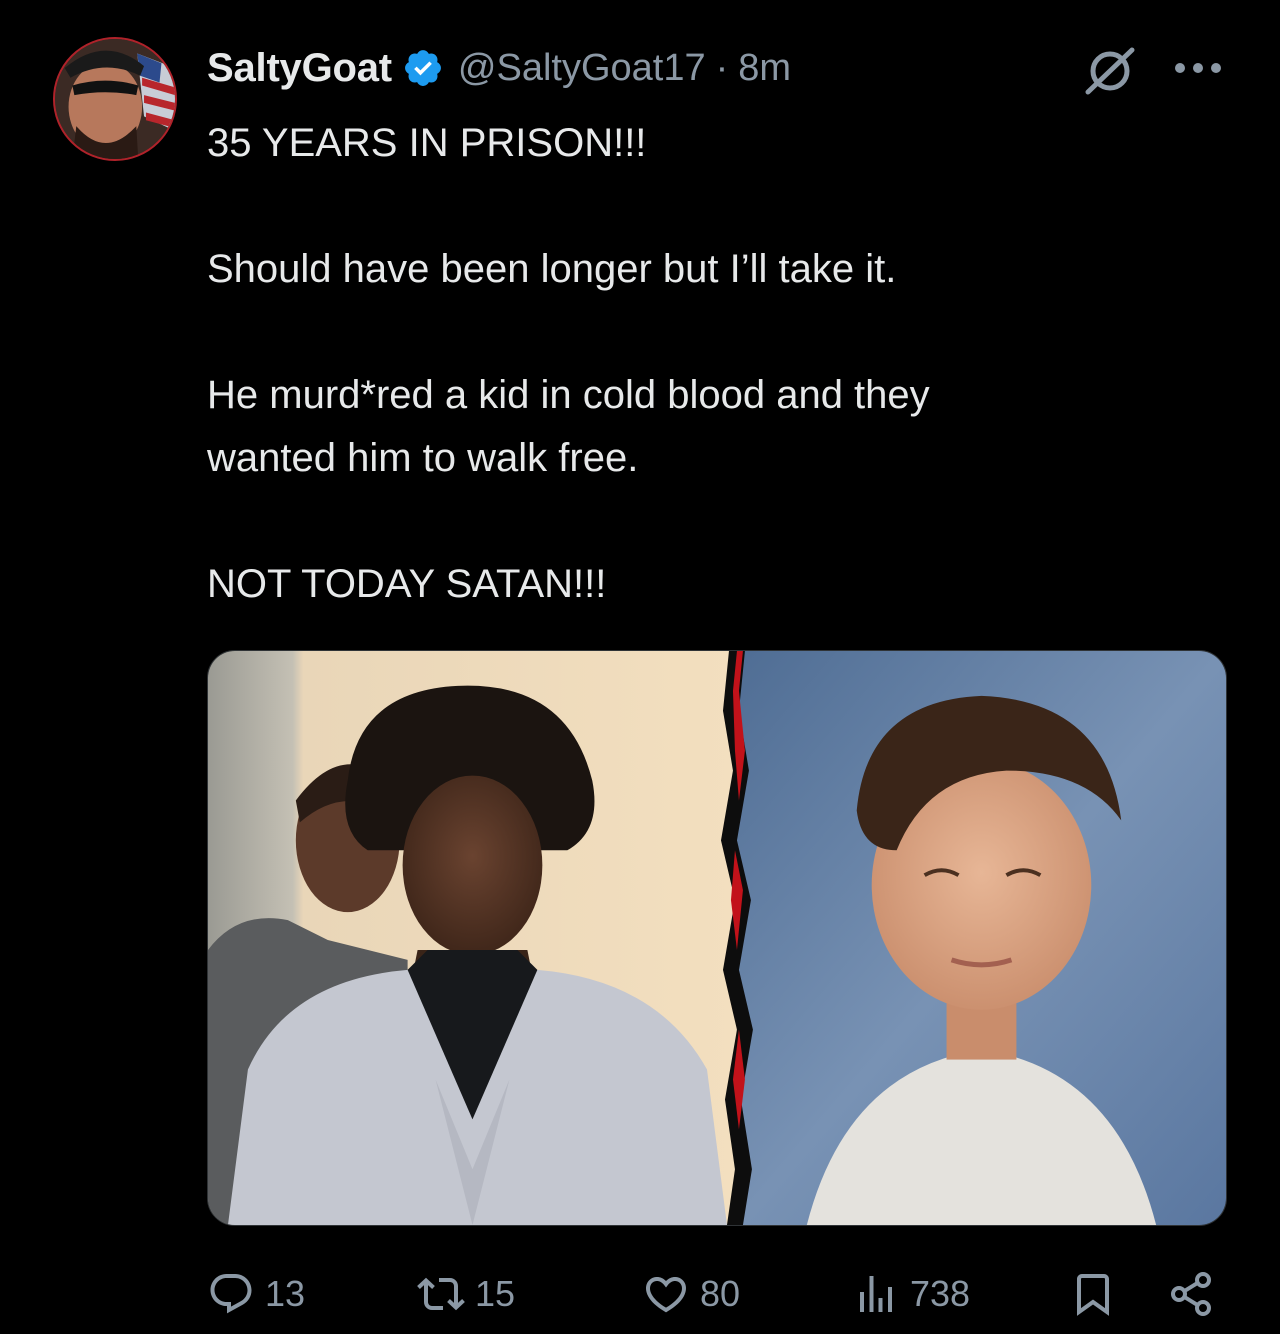  Describe the element at coordinates (285, 1293) in the screenshot. I see `reply-count: 13` at that location.